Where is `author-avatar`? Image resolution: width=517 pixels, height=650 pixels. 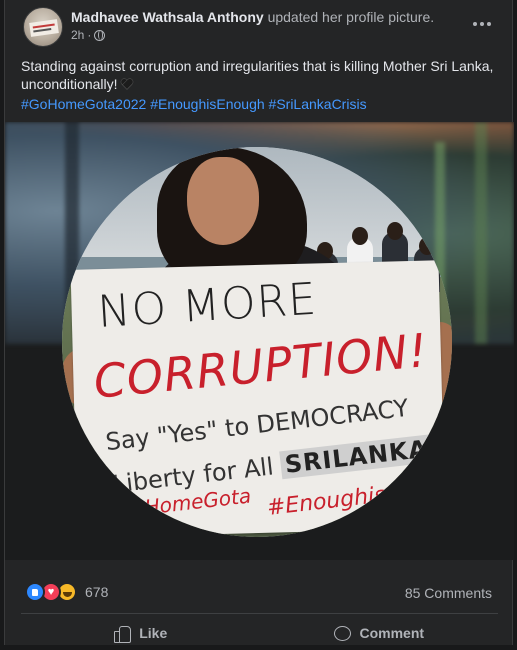 author-avatar is located at coordinates (43, 27).